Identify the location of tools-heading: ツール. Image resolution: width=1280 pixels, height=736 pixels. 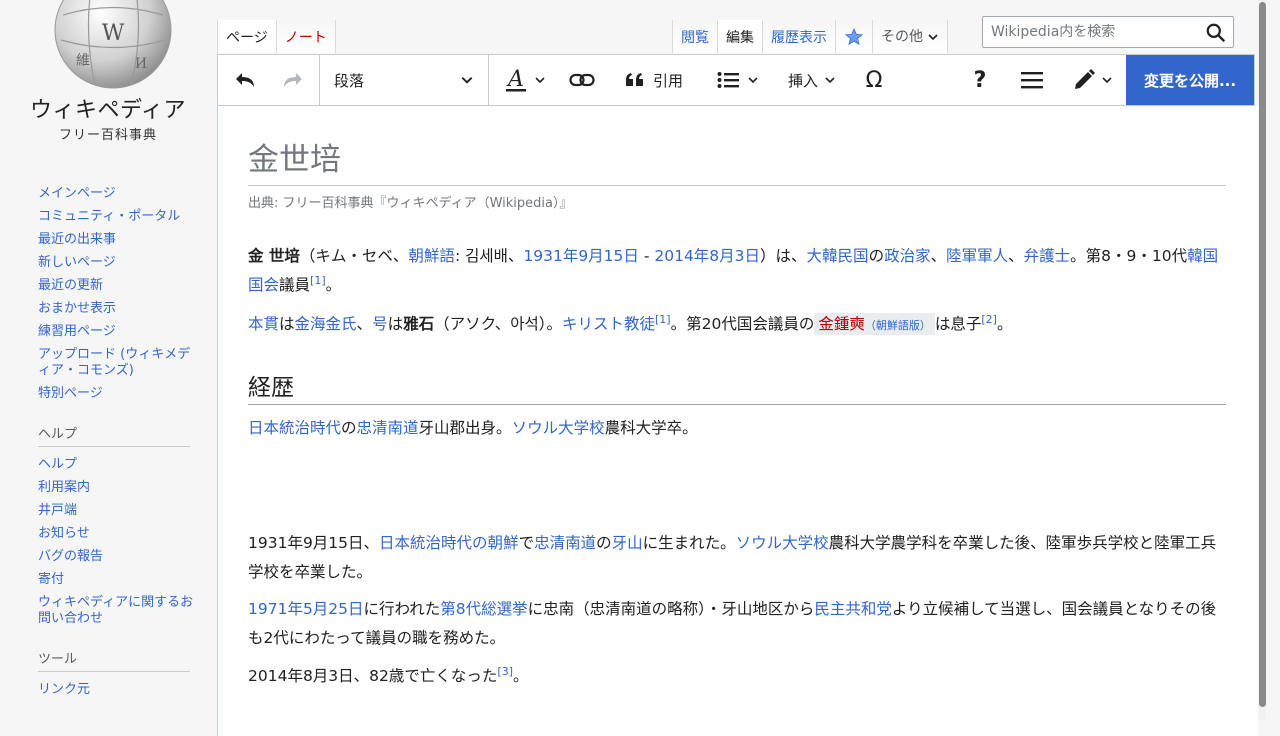
(114, 658).